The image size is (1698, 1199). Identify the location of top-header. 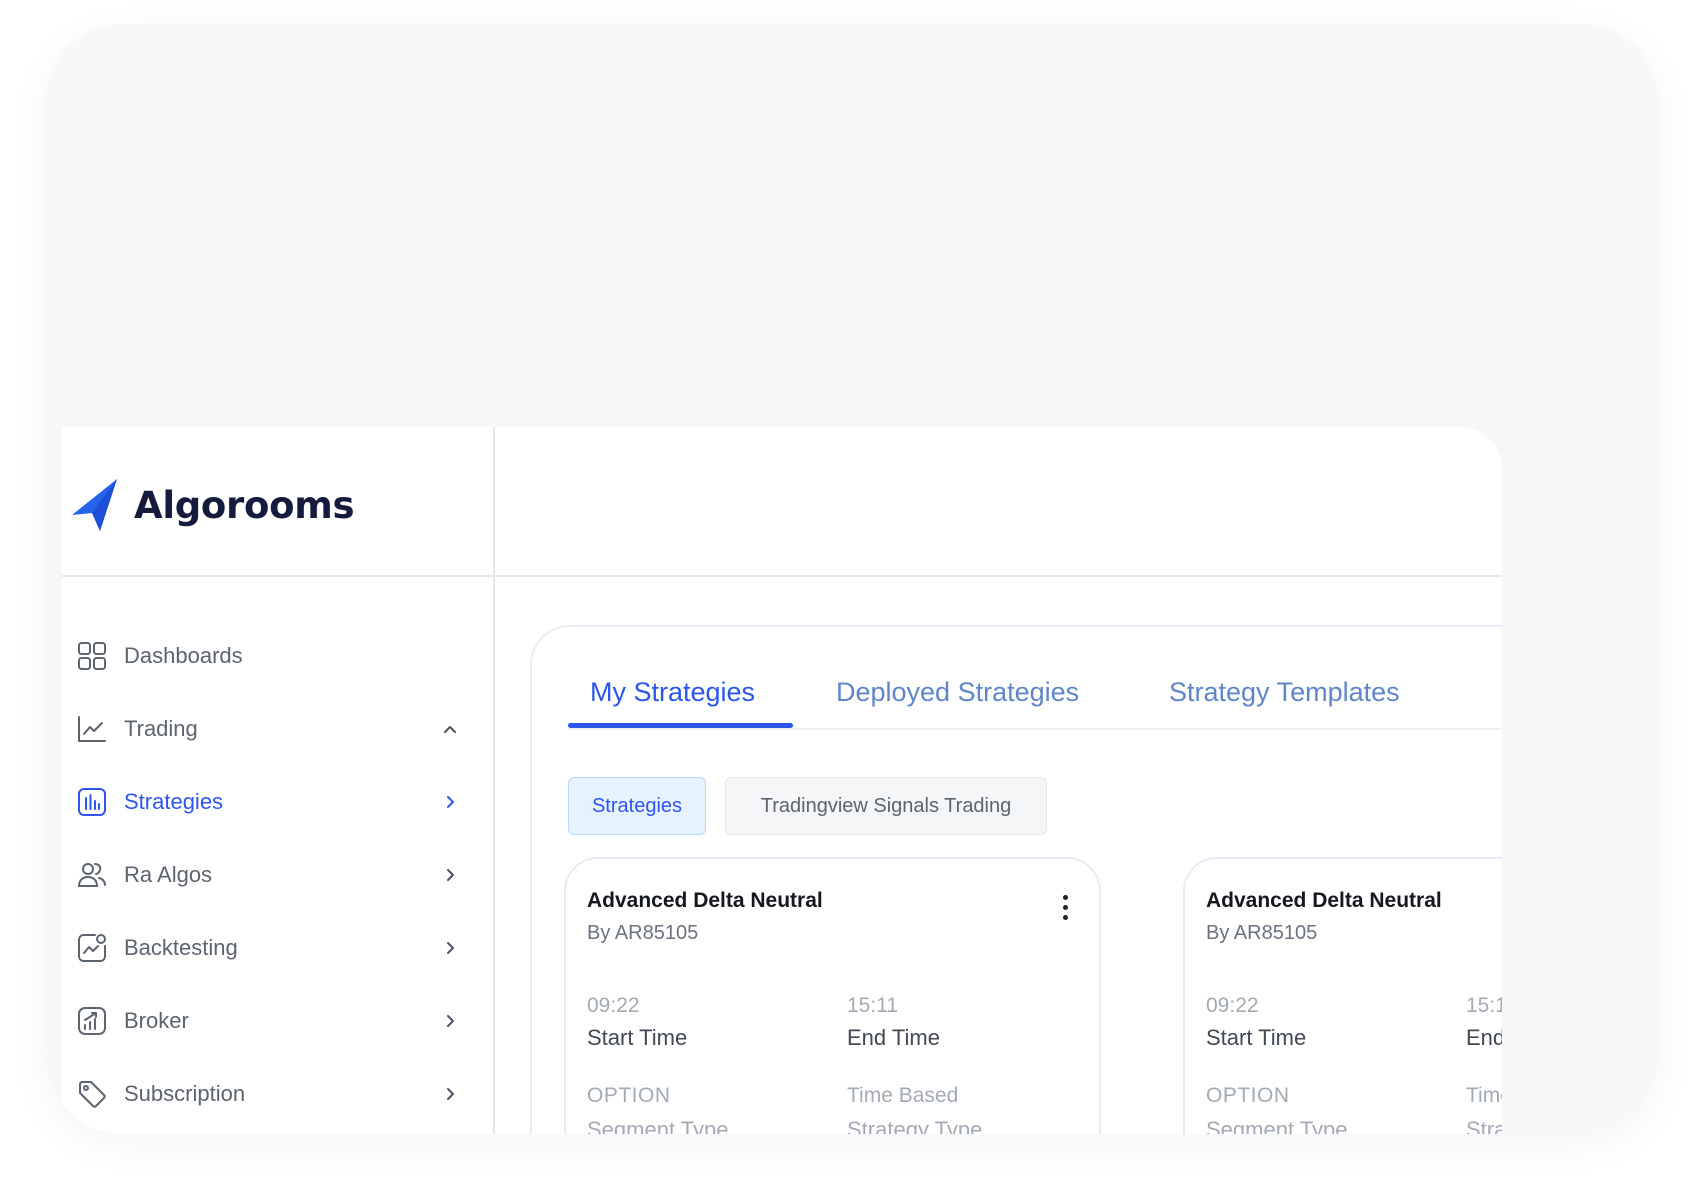
(998, 501).